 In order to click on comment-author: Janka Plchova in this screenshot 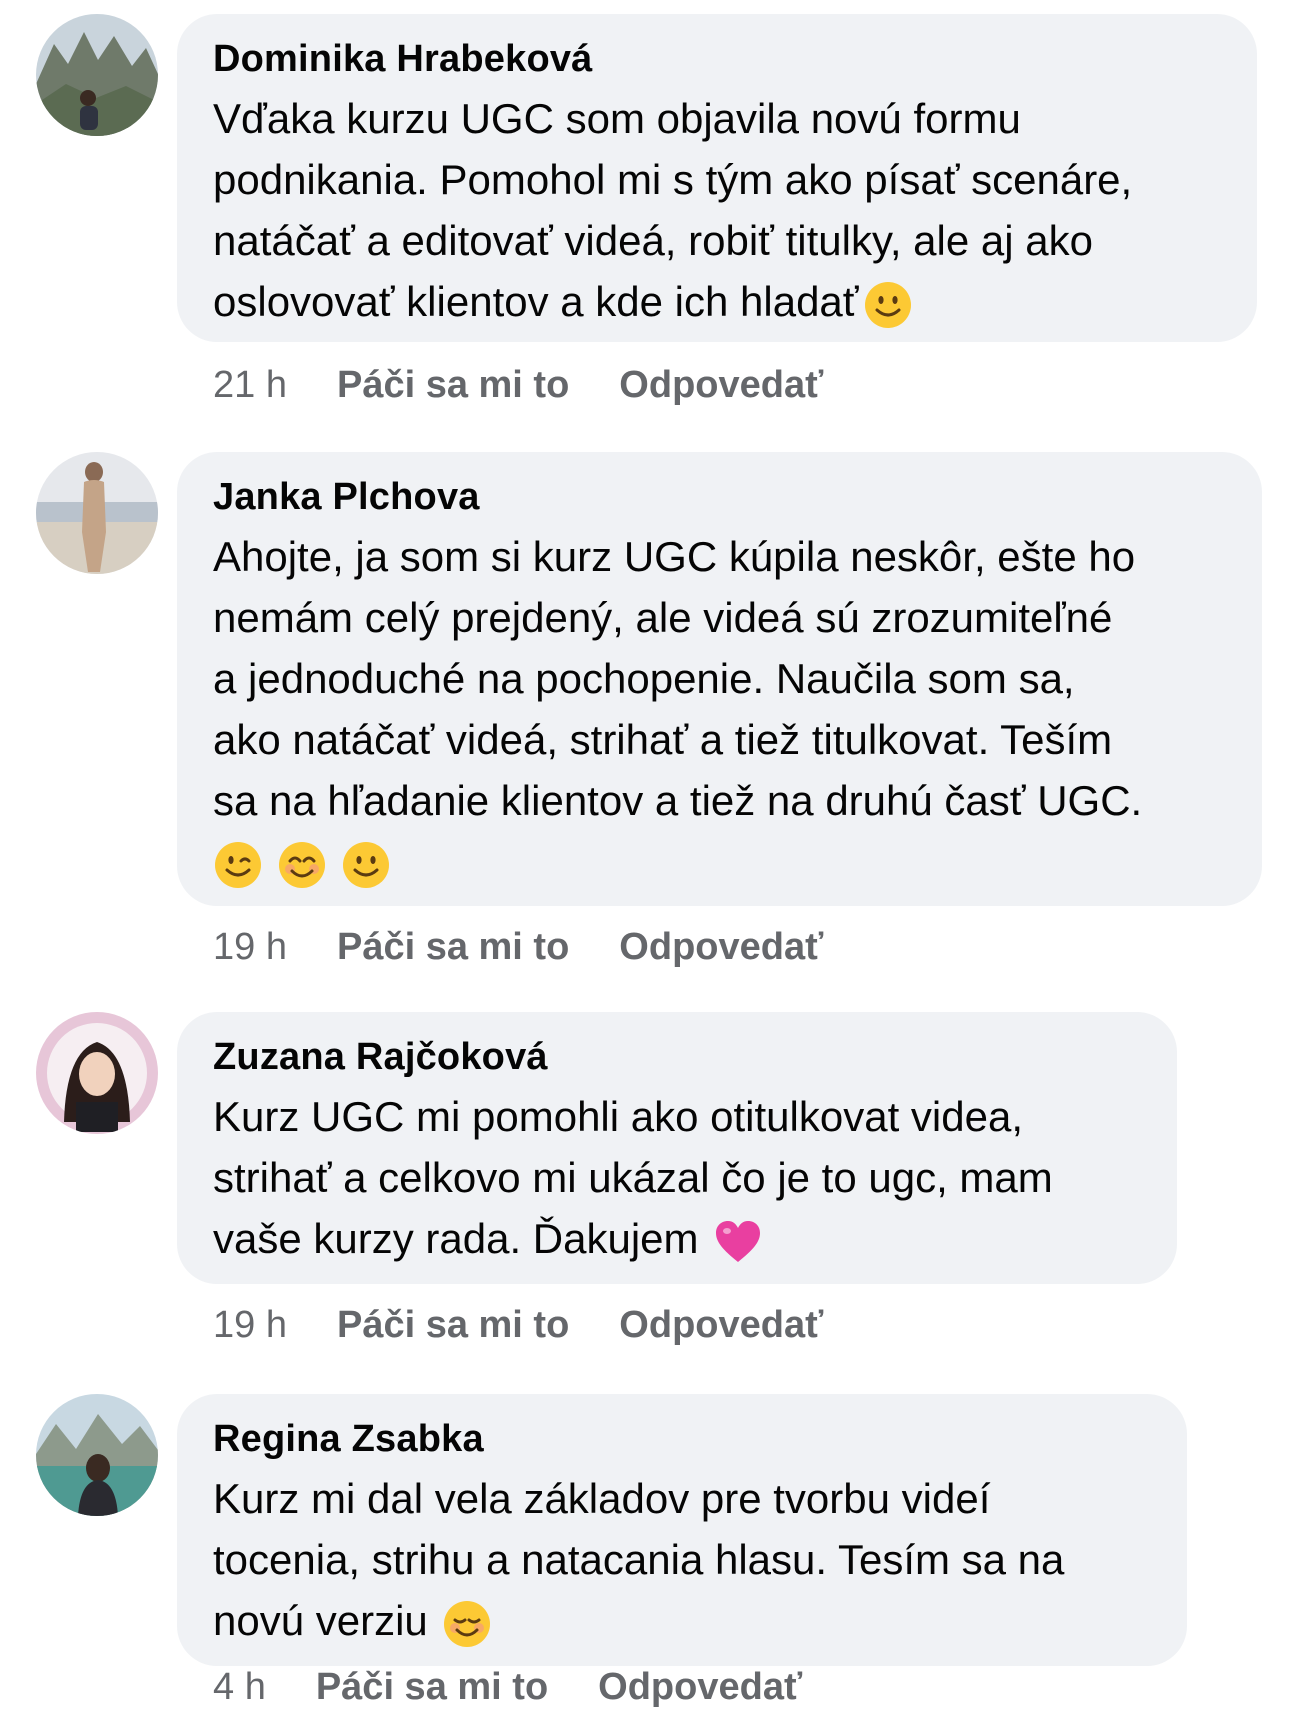, I will do `click(719, 497)`.